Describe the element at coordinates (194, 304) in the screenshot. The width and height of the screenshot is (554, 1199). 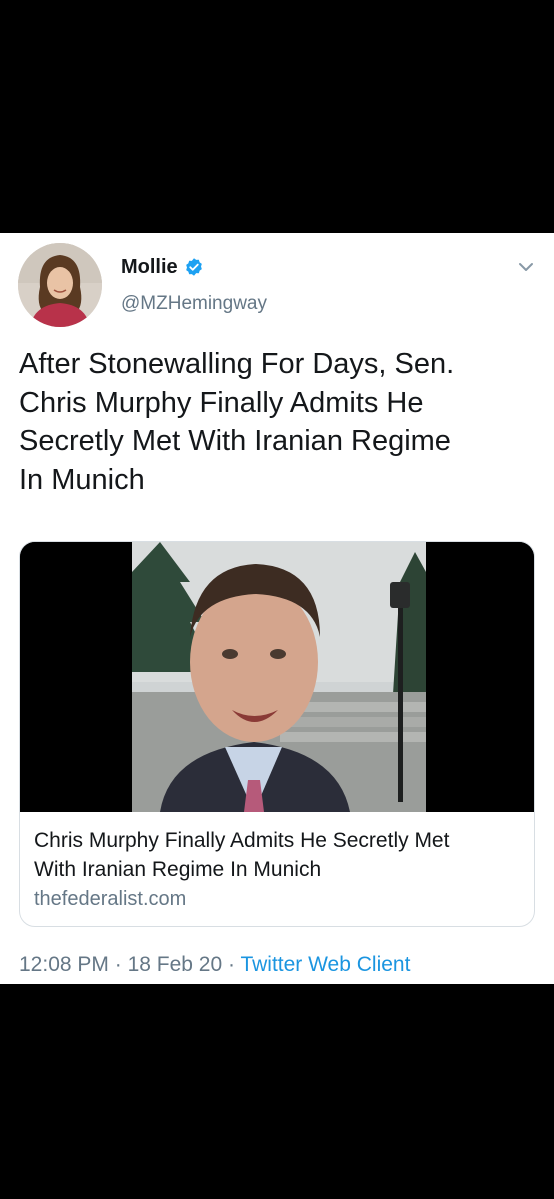
I see `handle: @MZHemingway` at that location.